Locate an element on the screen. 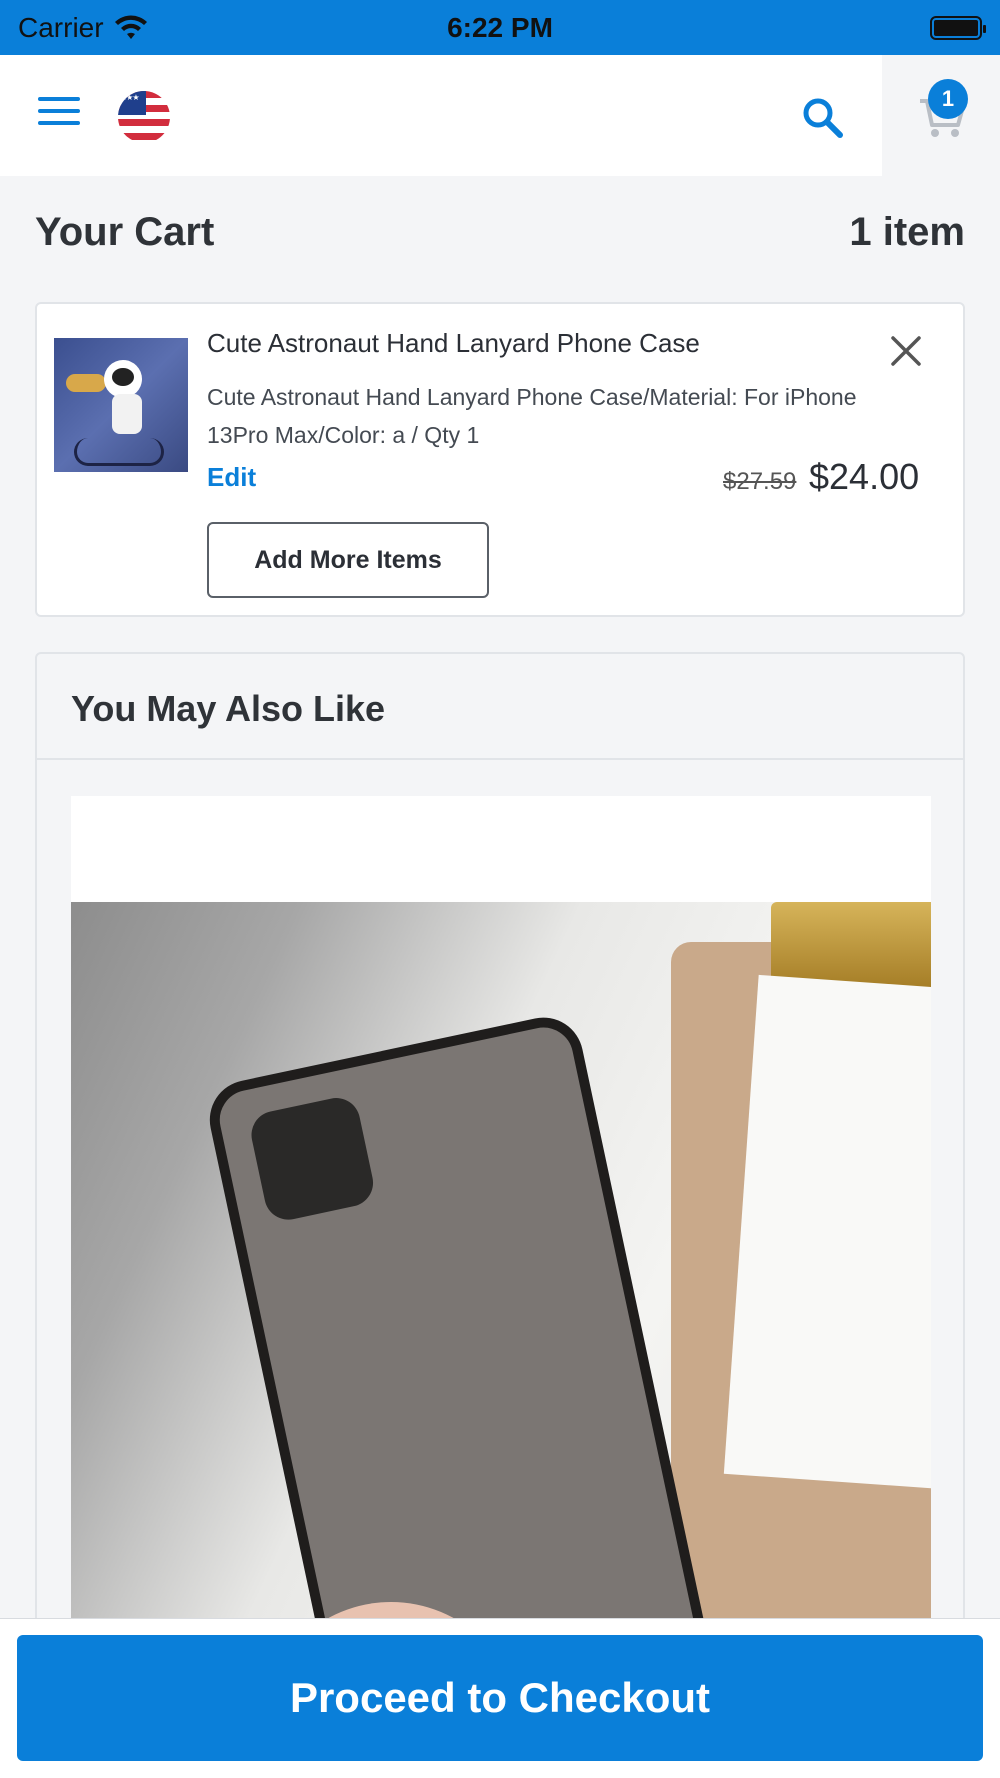 The height and width of the screenshot is (1778, 1000). cart-item-title: Cute Astronaut Hand Lanyard Phone Case is located at coordinates (453, 343).